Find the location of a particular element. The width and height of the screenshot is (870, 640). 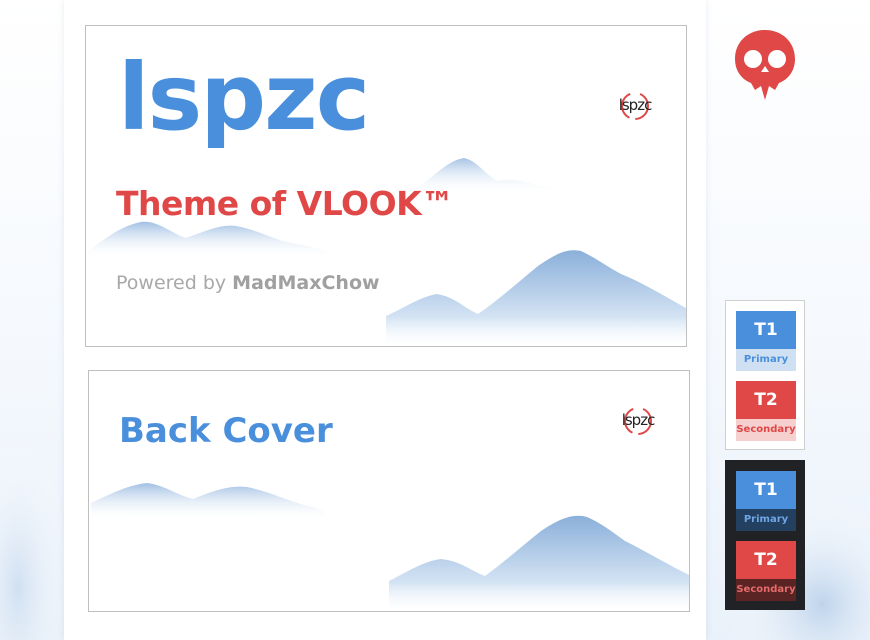

powered-by-line: Powered by MadMaxChow is located at coordinates (248, 283).